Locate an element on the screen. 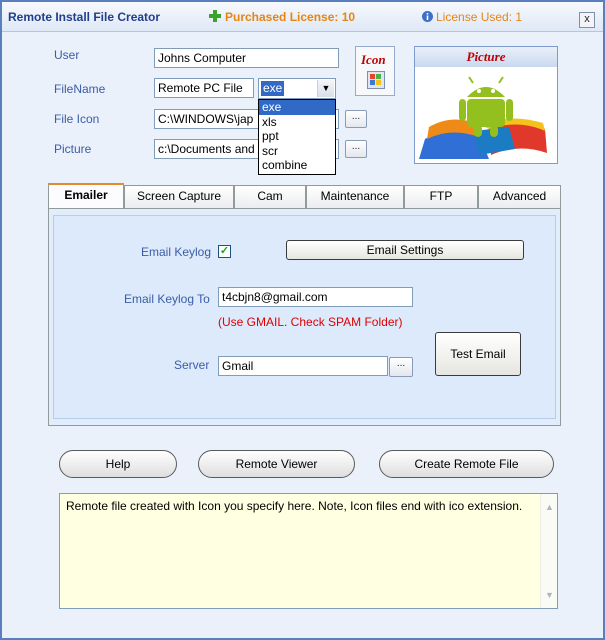 This screenshot has height=640, width=605. user-label: User is located at coordinates (67, 55).